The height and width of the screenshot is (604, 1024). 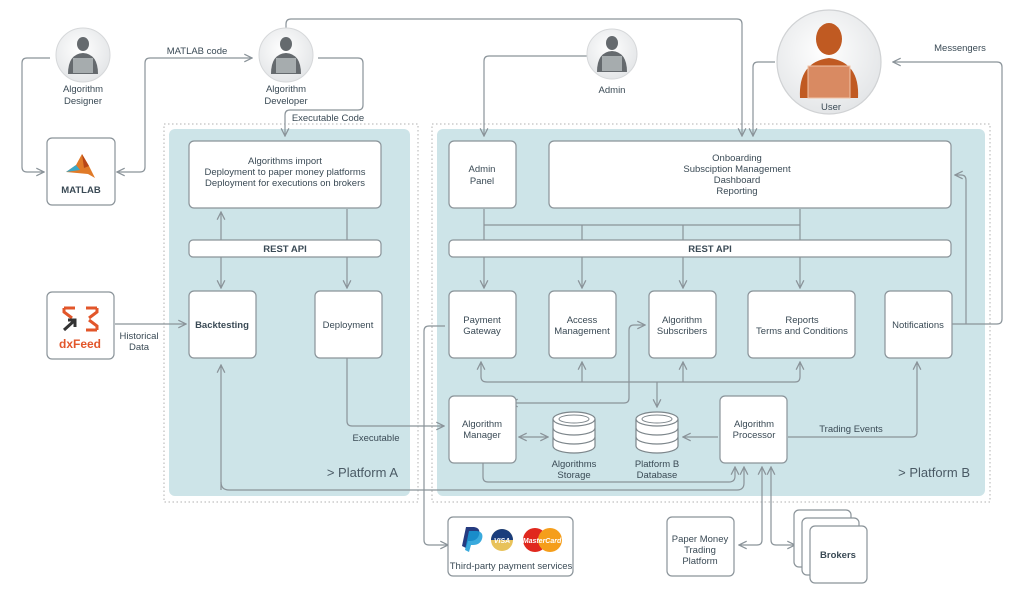 I want to click on deployment-box: Deployment, so click(x=348, y=324).